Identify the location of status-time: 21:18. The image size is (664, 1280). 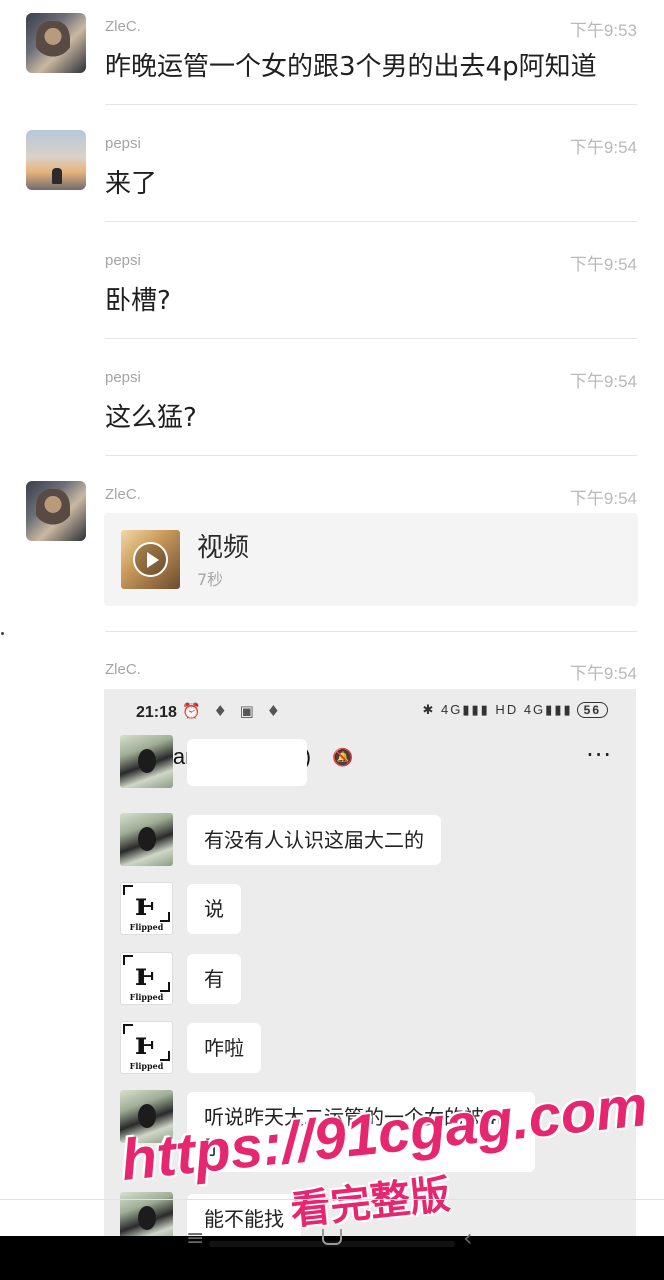
(156, 712).